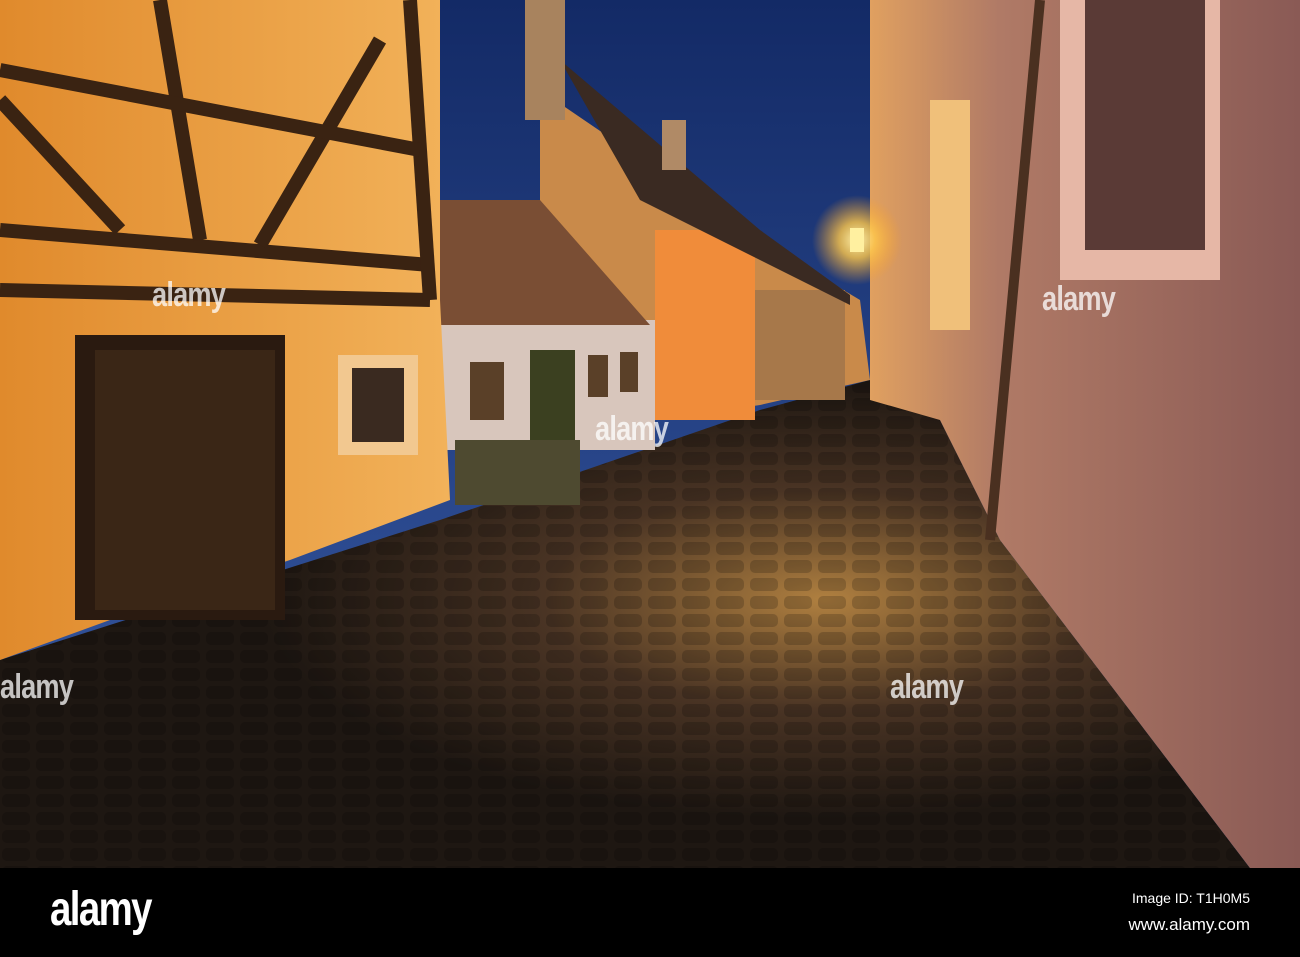 The width and height of the screenshot is (1300, 957). Describe the element at coordinates (101, 909) in the screenshot. I see `alamy-logo: alamy` at that location.